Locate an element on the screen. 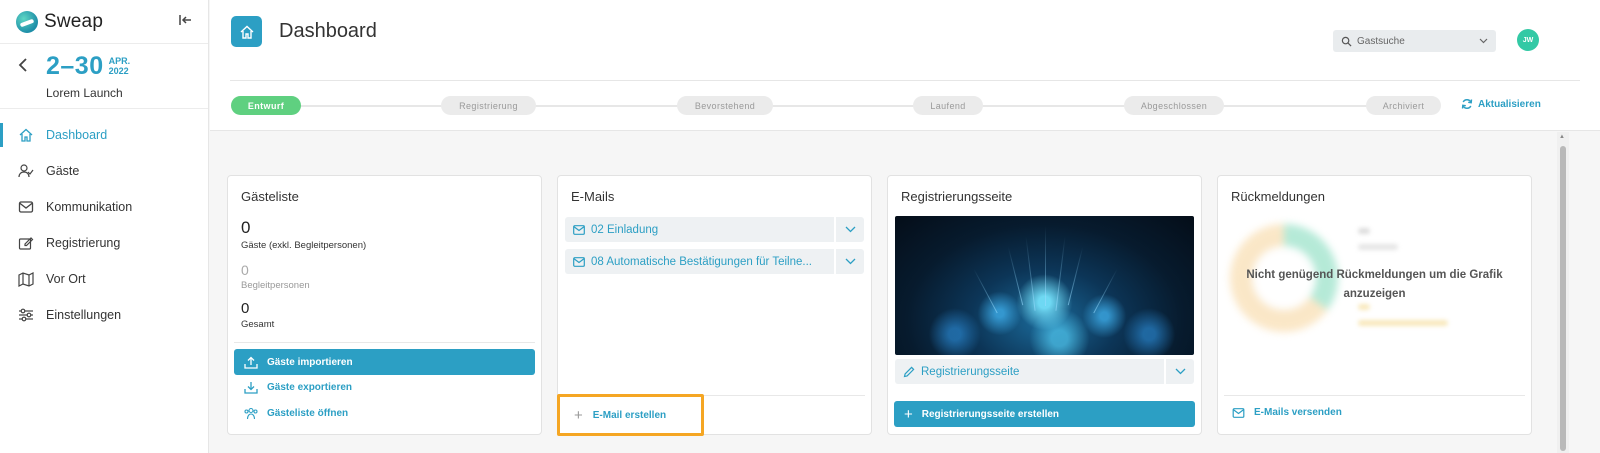  export-guests-button: Gäste exportieren is located at coordinates (298, 387).